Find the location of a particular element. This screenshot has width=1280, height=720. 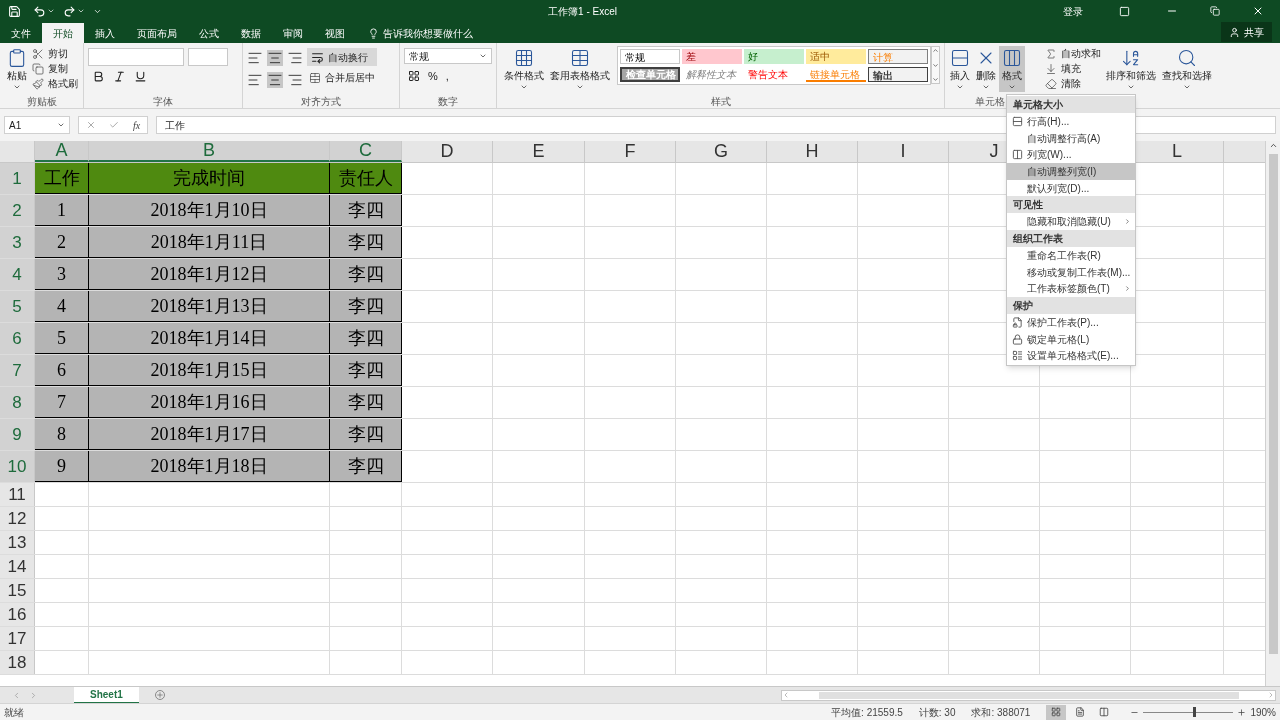

number-format-field: 常规 is located at coordinates (448, 56).